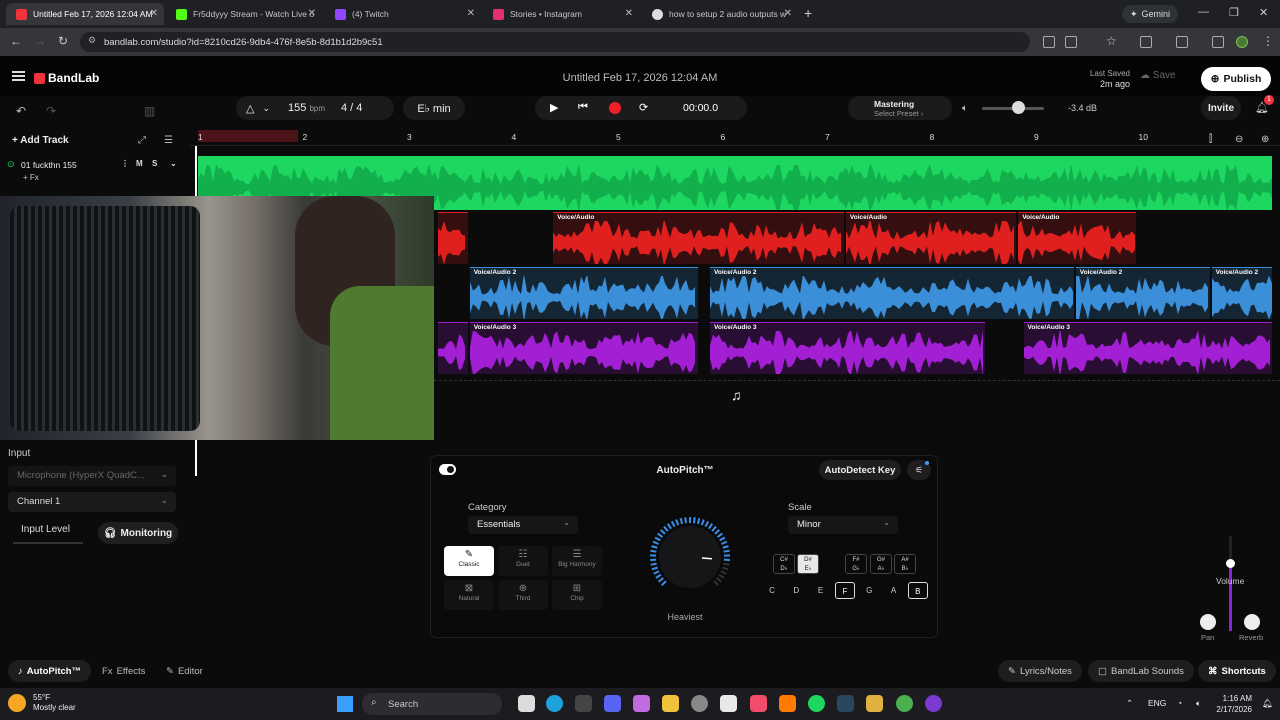 The width and height of the screenshot is (1280, 720). What do you see at coordinates (200, 137) in the screenshot?
I see `ruler-bar-number: 1` at bounding box center [200, 137].